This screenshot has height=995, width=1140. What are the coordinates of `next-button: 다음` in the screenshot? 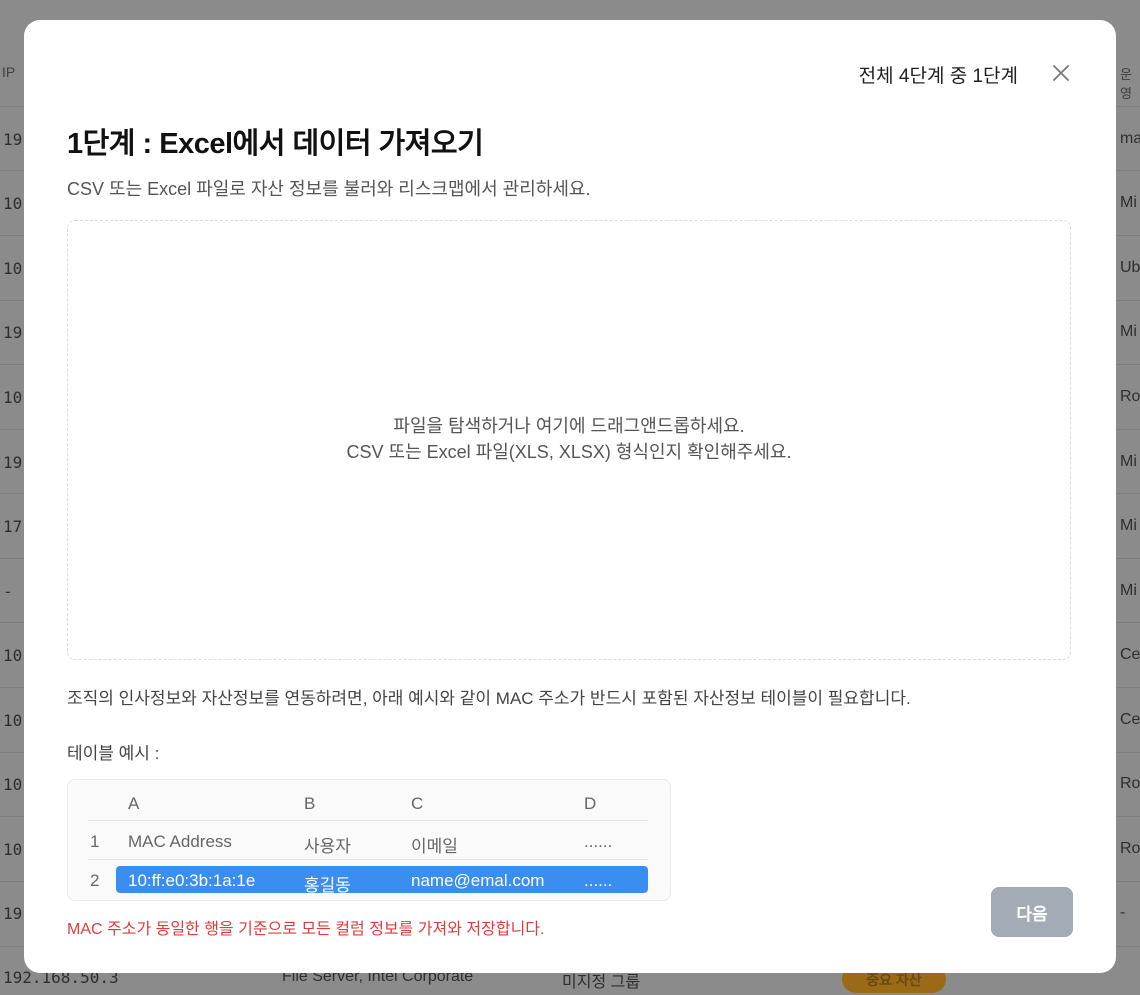 It's located at (1032, 912).